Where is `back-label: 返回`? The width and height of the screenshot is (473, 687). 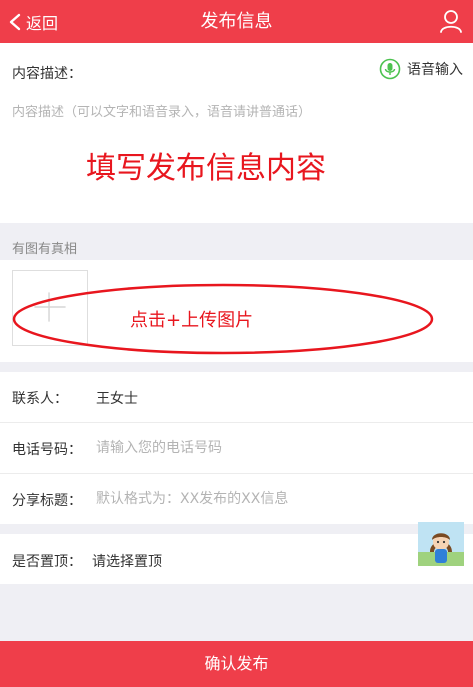
back-label: 返回 is located at coordinates (42, 23).